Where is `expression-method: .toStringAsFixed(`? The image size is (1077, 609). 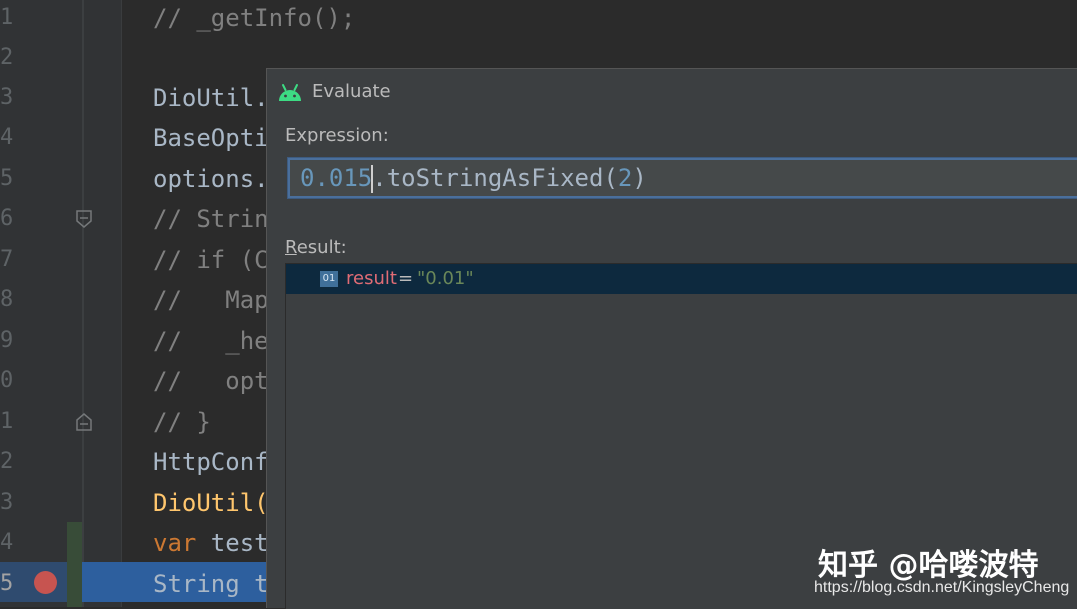
expression-method: .toStringAsFixed( is located at coordinates (495, 178).